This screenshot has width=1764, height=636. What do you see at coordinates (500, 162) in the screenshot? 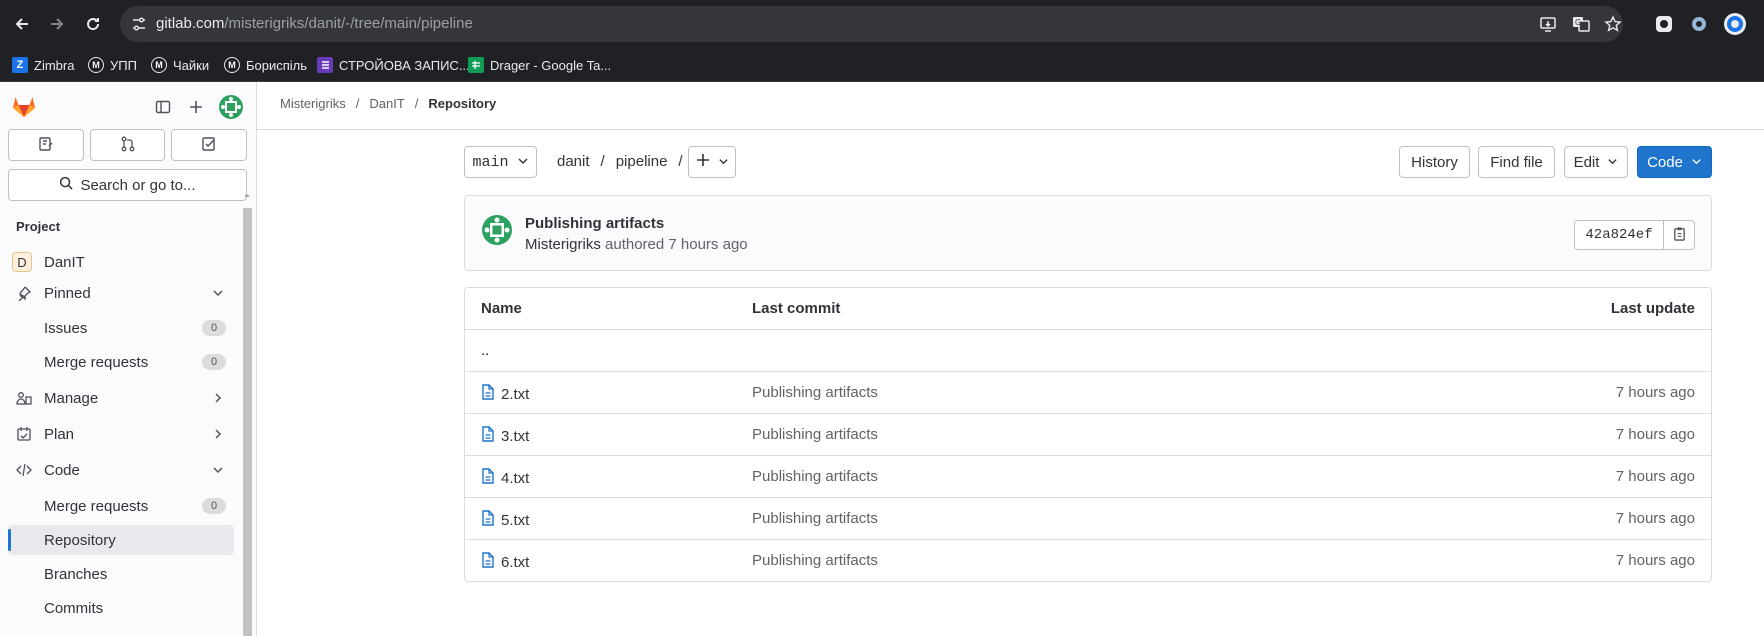
I see `branch-selector: main` at bounding box center [500, 162].